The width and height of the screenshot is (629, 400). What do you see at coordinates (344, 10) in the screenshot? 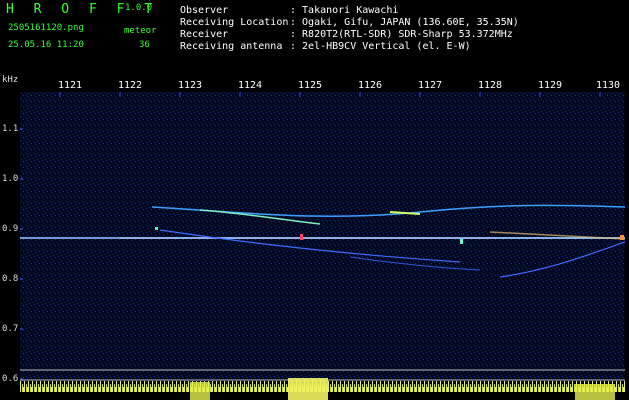
I see `info-observer-value: : Takanori Kawachi` at bounding box center [344, 10].